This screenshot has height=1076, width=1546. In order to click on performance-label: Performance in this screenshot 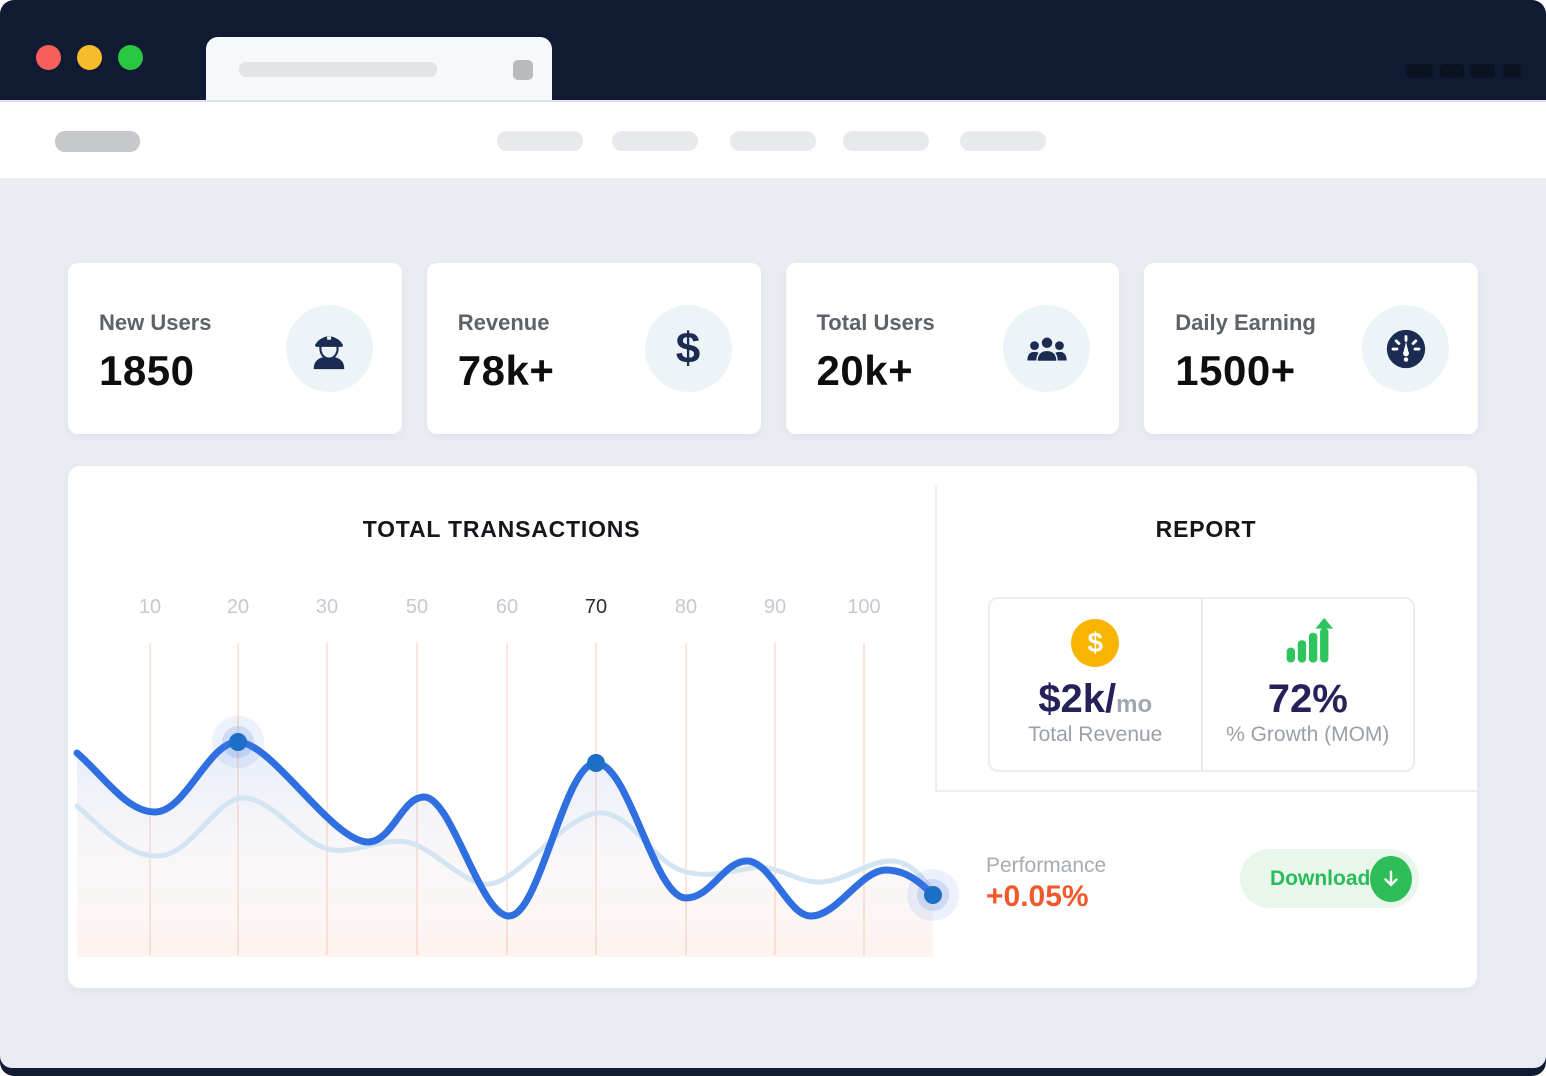, I will do `click(1046, 865)`.